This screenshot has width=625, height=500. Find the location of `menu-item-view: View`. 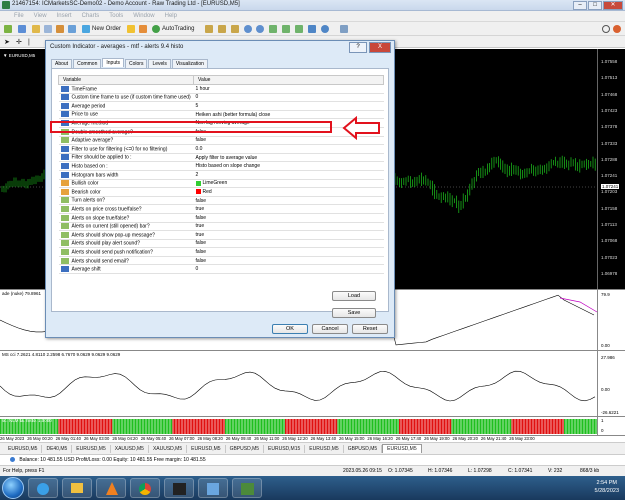

menu-item-view: View is located at coordinates (40, 16).